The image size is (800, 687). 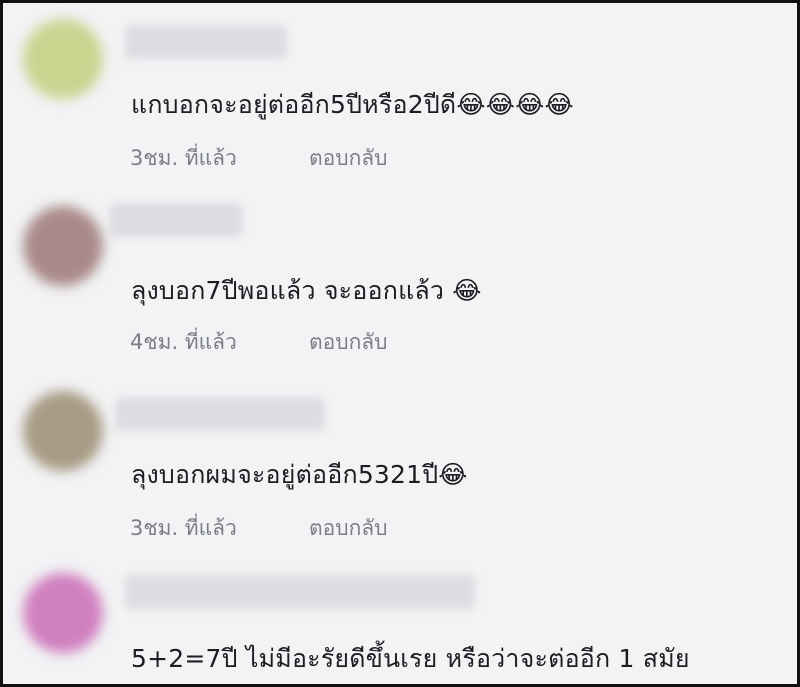 I want to click on comment-text: แกบอกจะอยู่ต่ออีก5ปีหรือ2ปีดี😂😂😂😂, so click(x=352, y=104).